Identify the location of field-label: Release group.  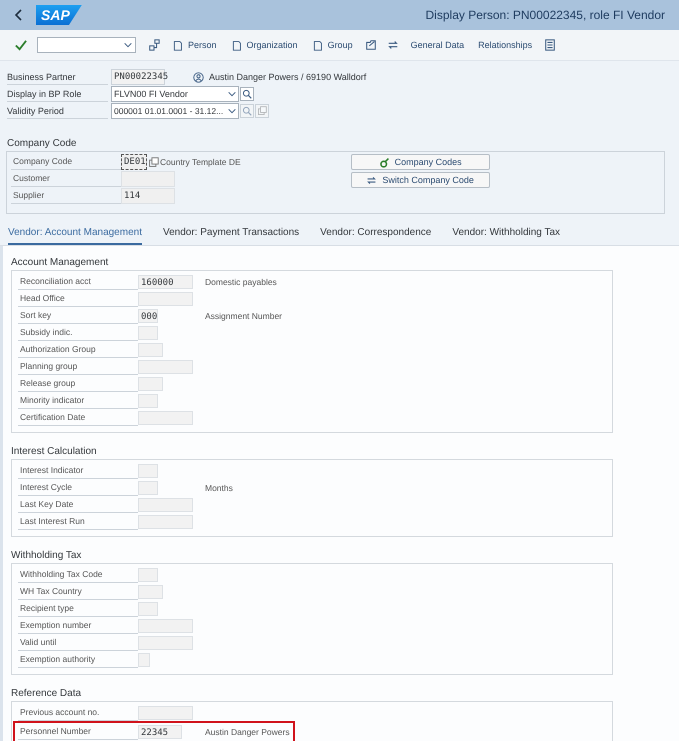
(78, 384).